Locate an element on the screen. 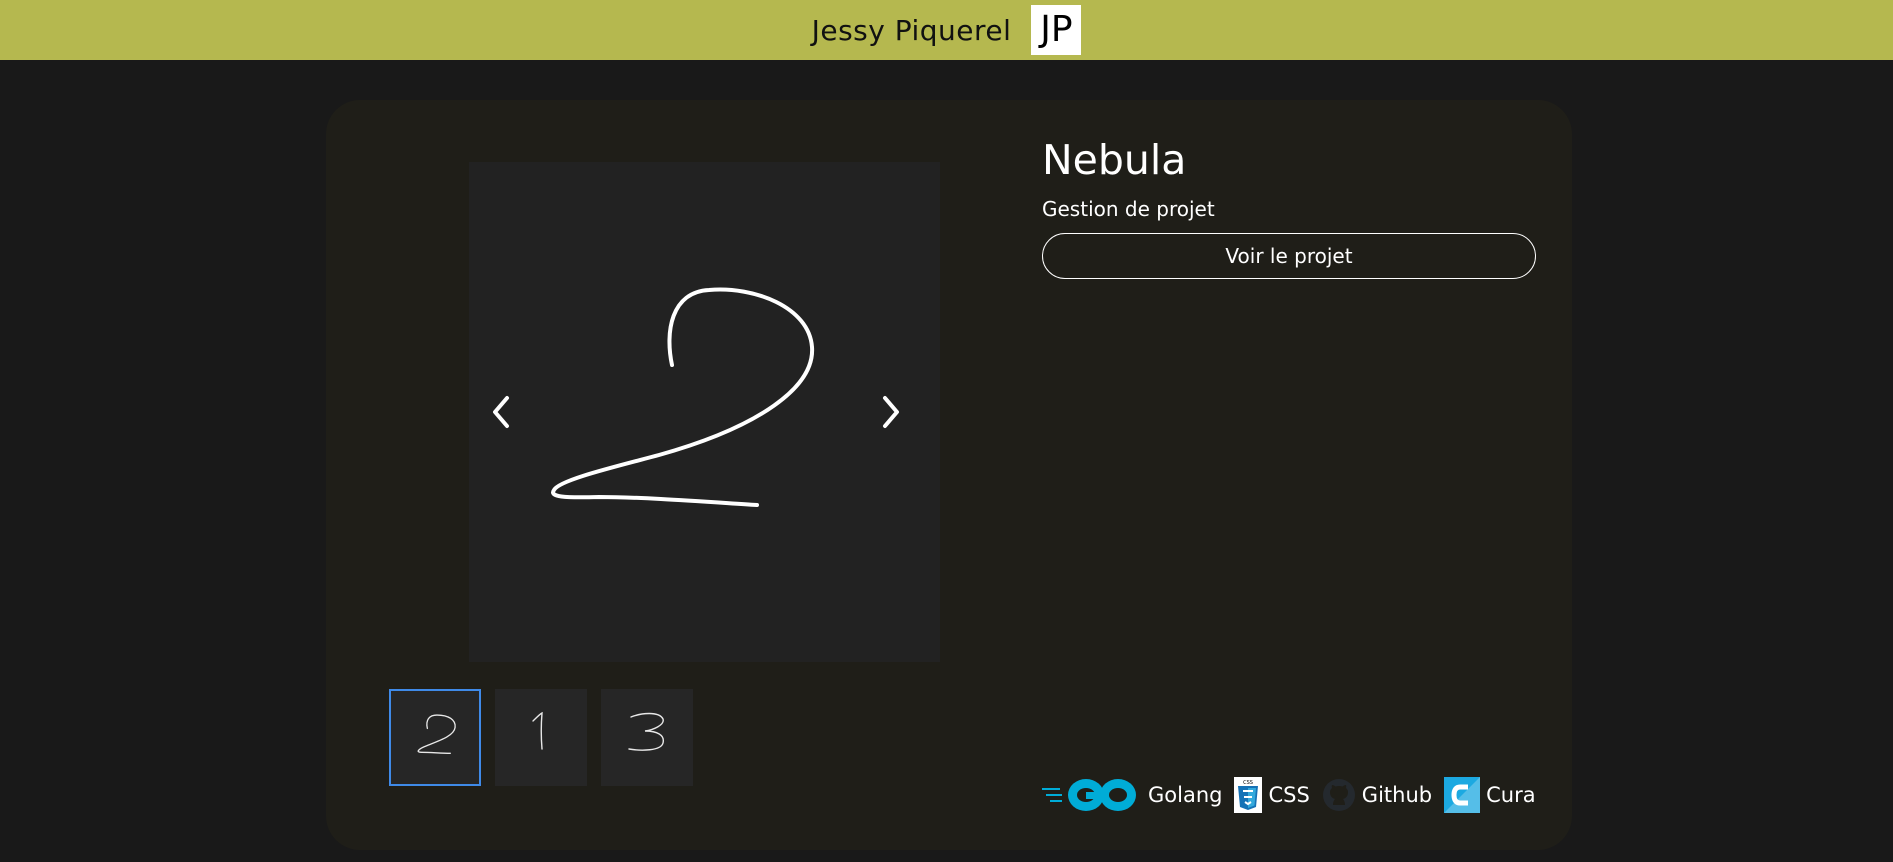 The width and height of the screenshot is (1893, 862). tech-cura: Cura is located at coordinates (1490, 795).